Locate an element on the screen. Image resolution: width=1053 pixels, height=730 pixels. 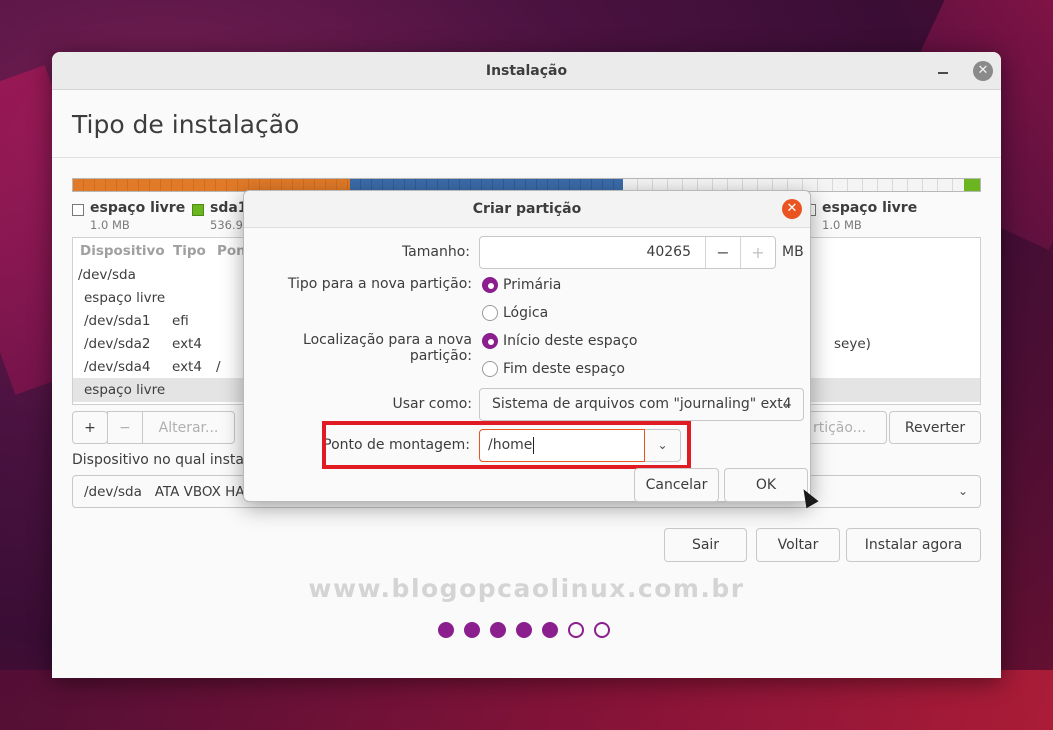
radio-end: Fim deste espaço is located at coordinates (553, 369).